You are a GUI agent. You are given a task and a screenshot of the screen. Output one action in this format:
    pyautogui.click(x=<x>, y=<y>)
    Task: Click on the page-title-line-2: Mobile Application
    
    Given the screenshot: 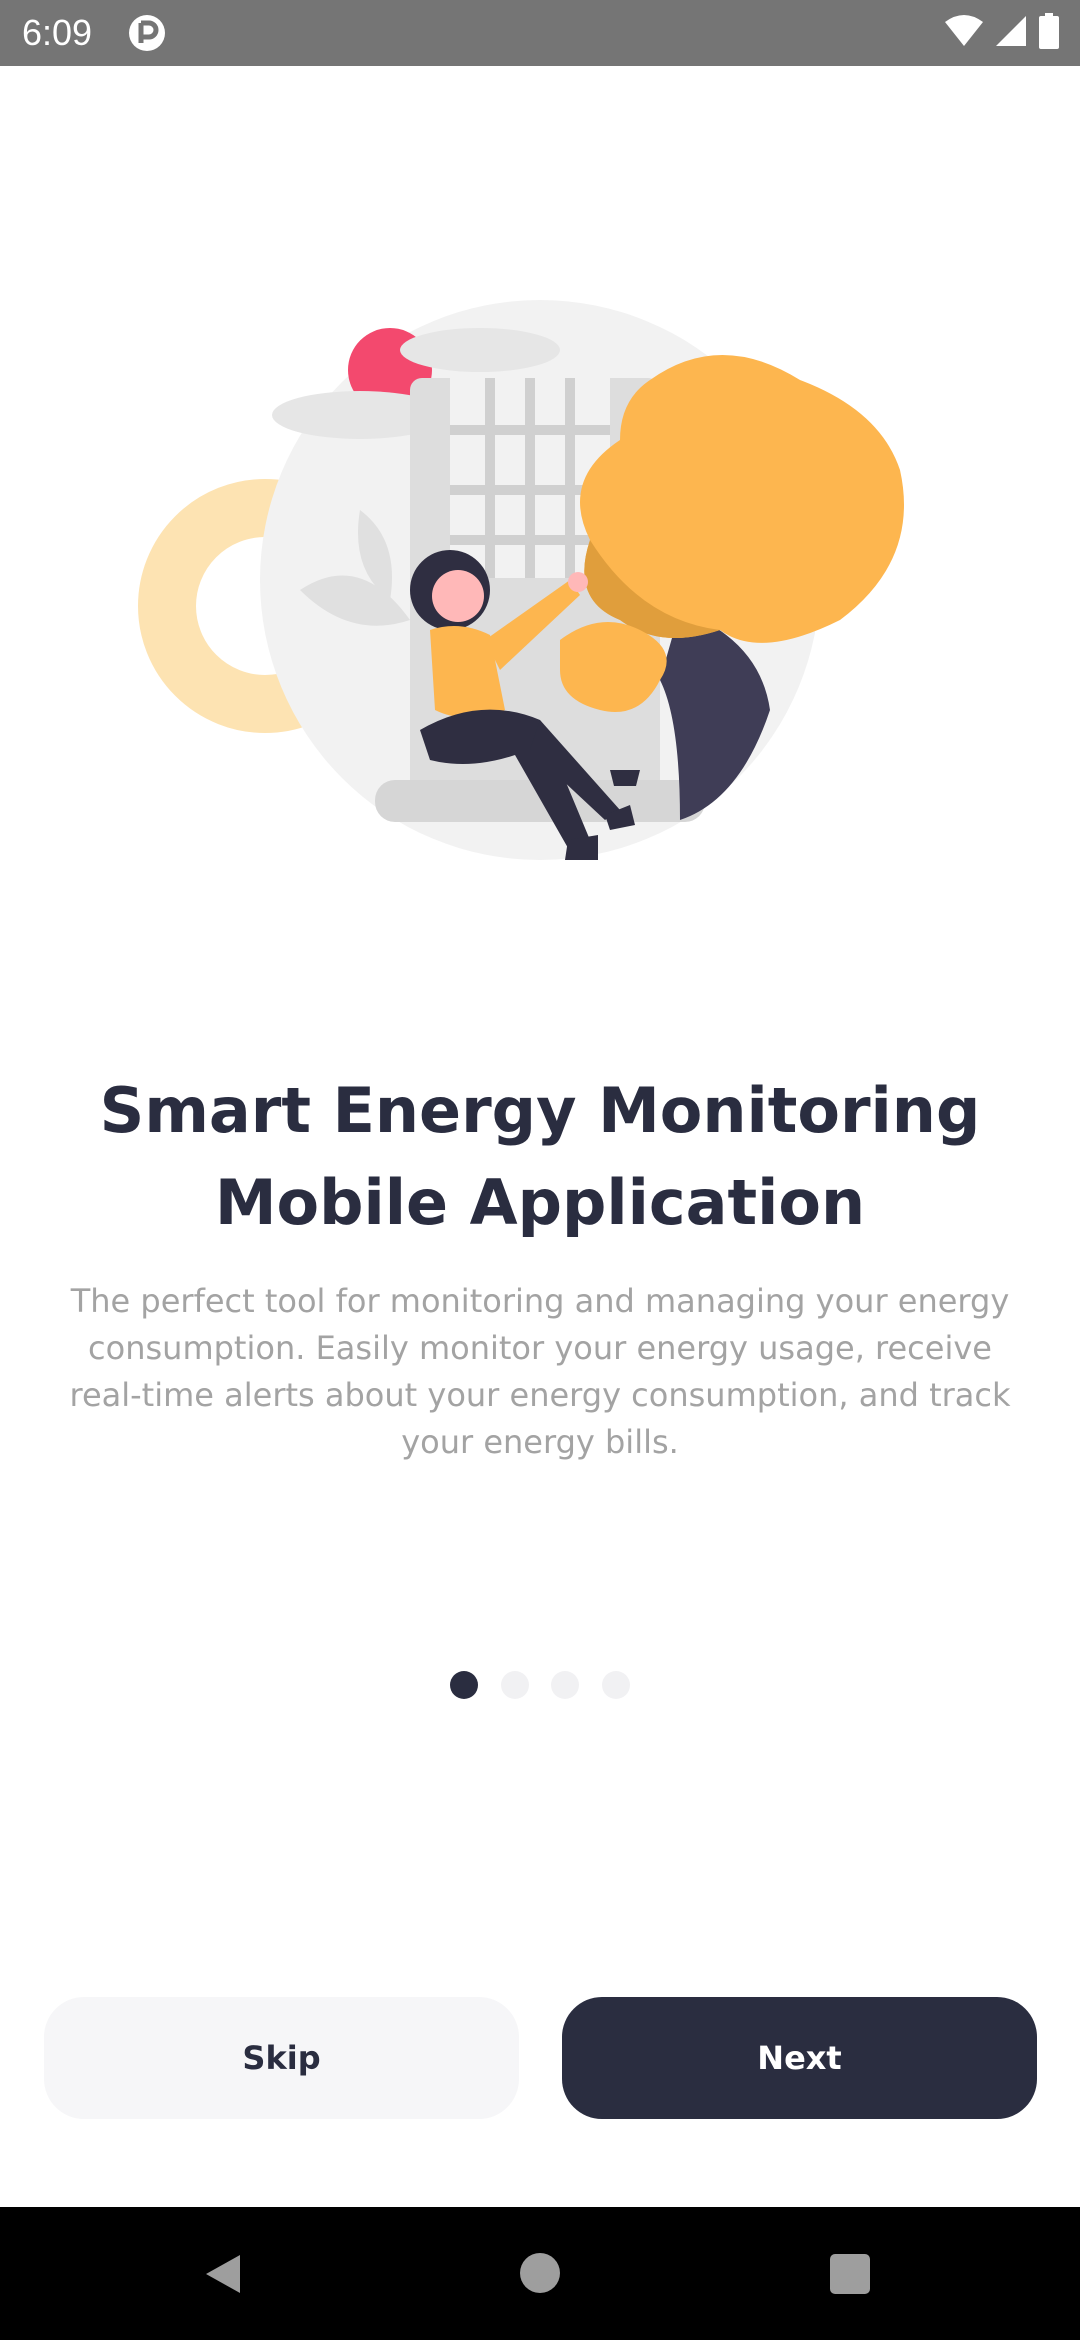 What is the action you would take?
    pyautogui.click(x=540, y=1202)
    